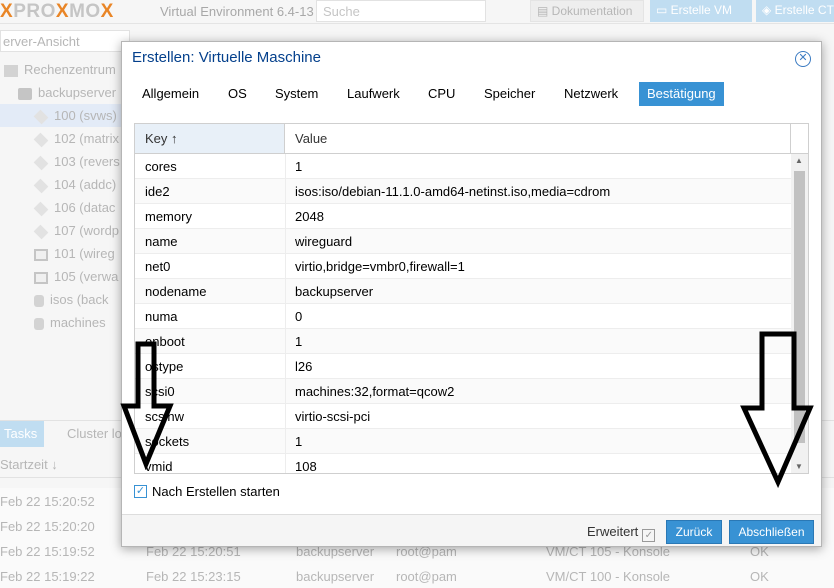  What do you see at coordinates (621, 533) in the screenshot?
I see `advanced-toggle: Erweitert ✓` at bounding box center [621, 533].